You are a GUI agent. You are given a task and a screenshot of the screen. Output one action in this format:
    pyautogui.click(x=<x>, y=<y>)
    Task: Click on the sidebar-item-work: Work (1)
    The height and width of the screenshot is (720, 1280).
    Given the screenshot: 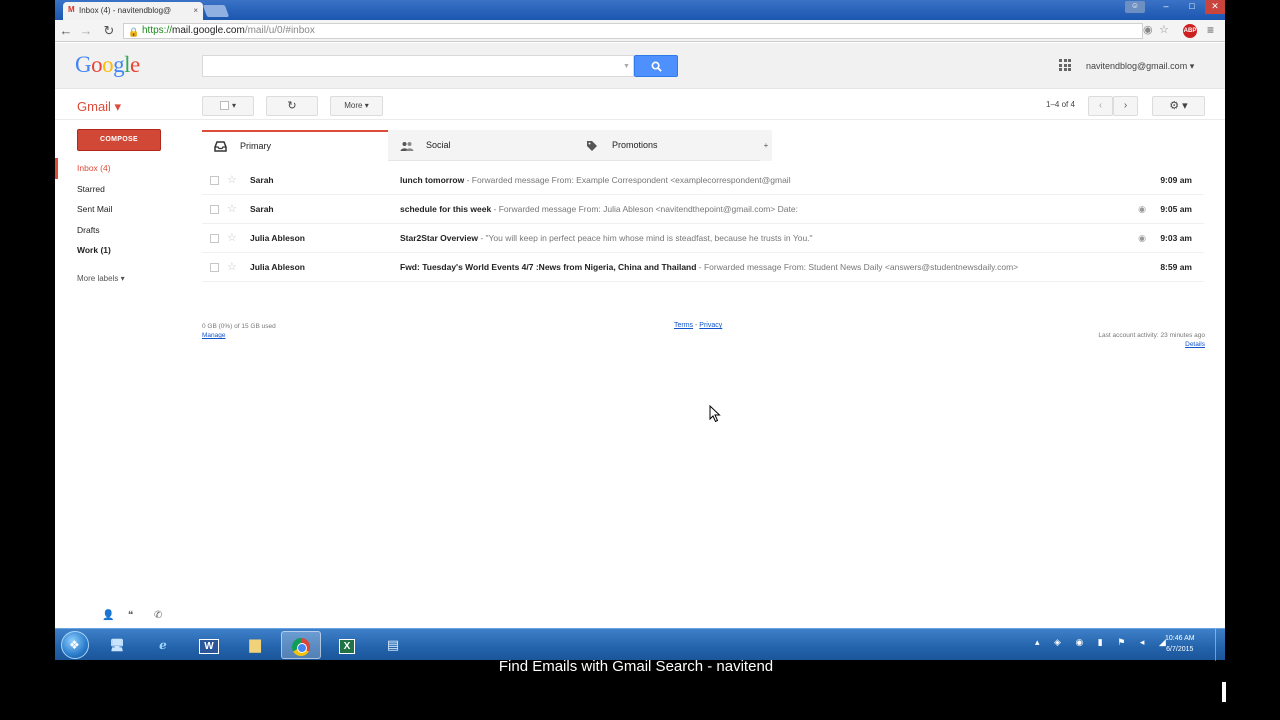 What is the action you would take?
    pyautogui.click(x=125, y=250)
    